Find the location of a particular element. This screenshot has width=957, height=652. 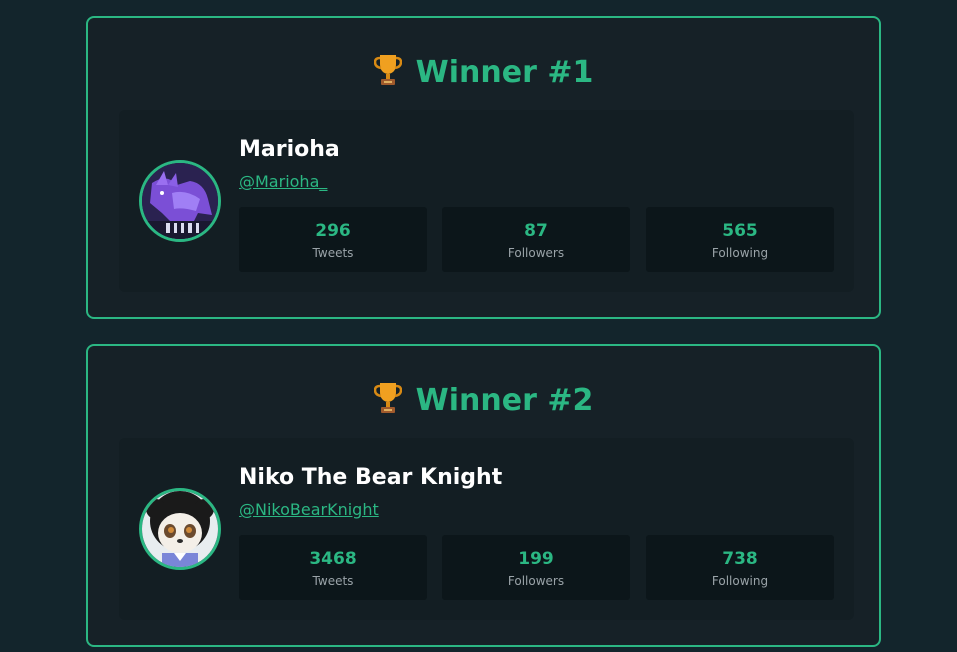

bear-avatar-image is located at coordinates (180, 529).